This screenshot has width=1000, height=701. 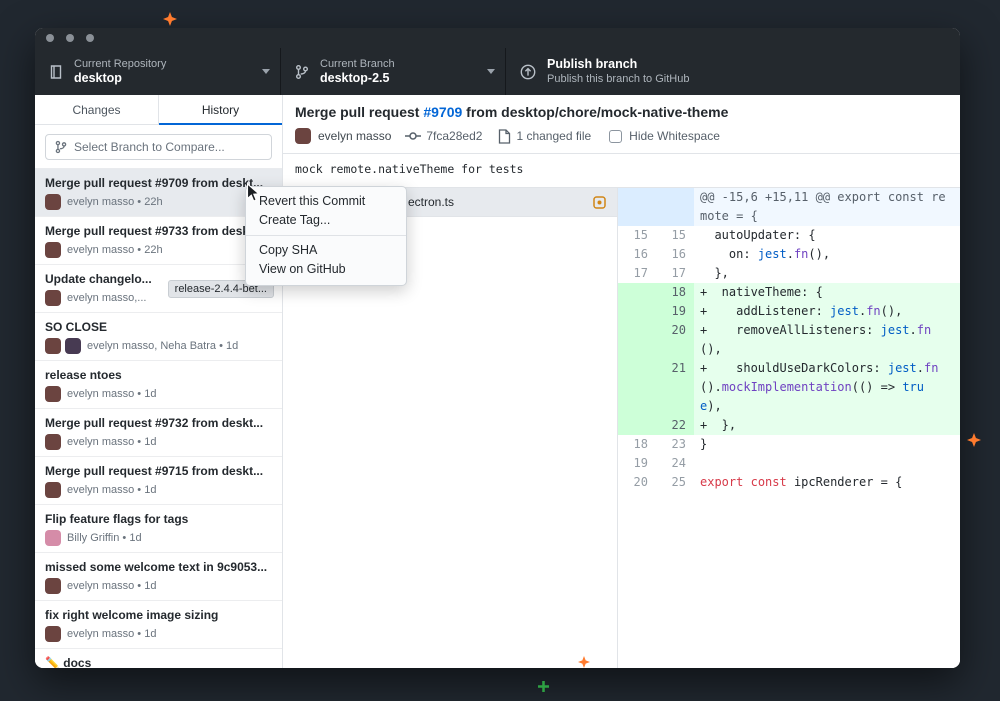 I want to click on new-line-number: 21, so click(x=675, y=387).